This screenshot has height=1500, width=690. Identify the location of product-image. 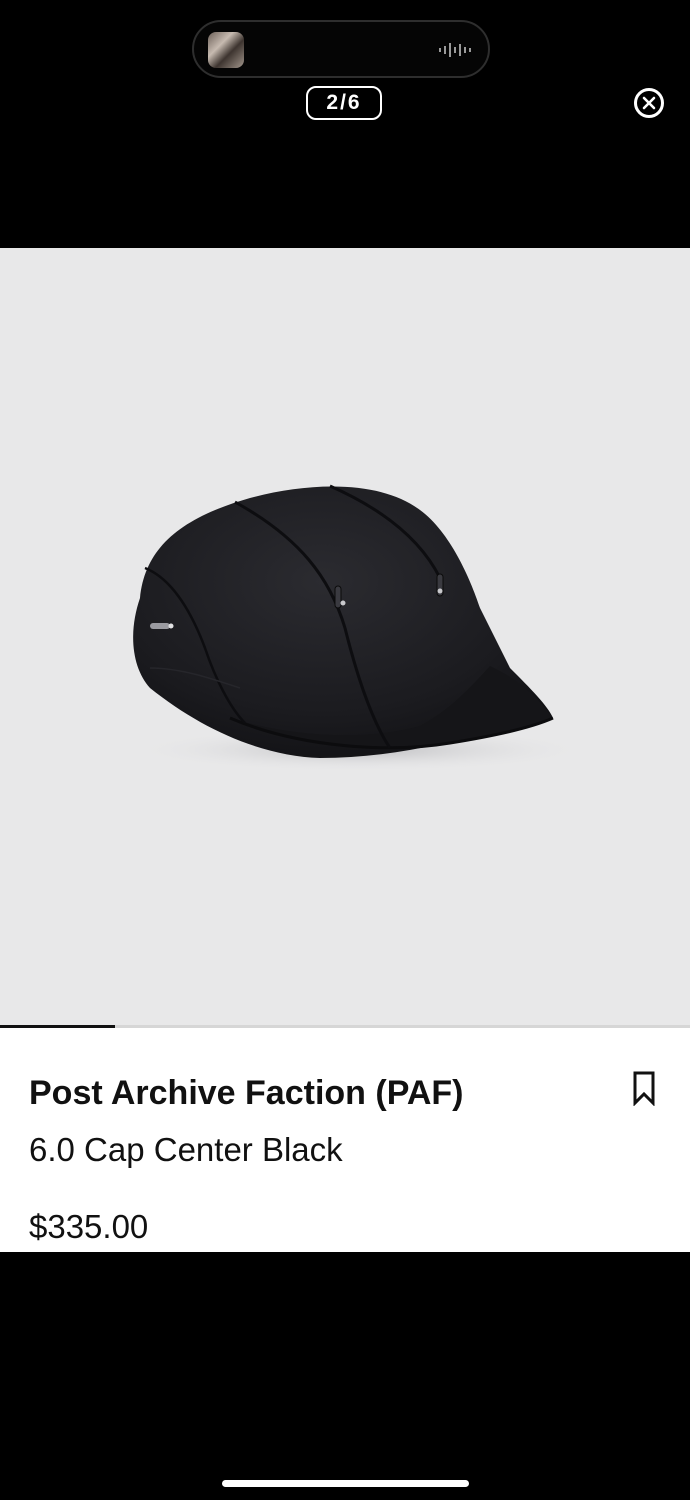
(360, 628).